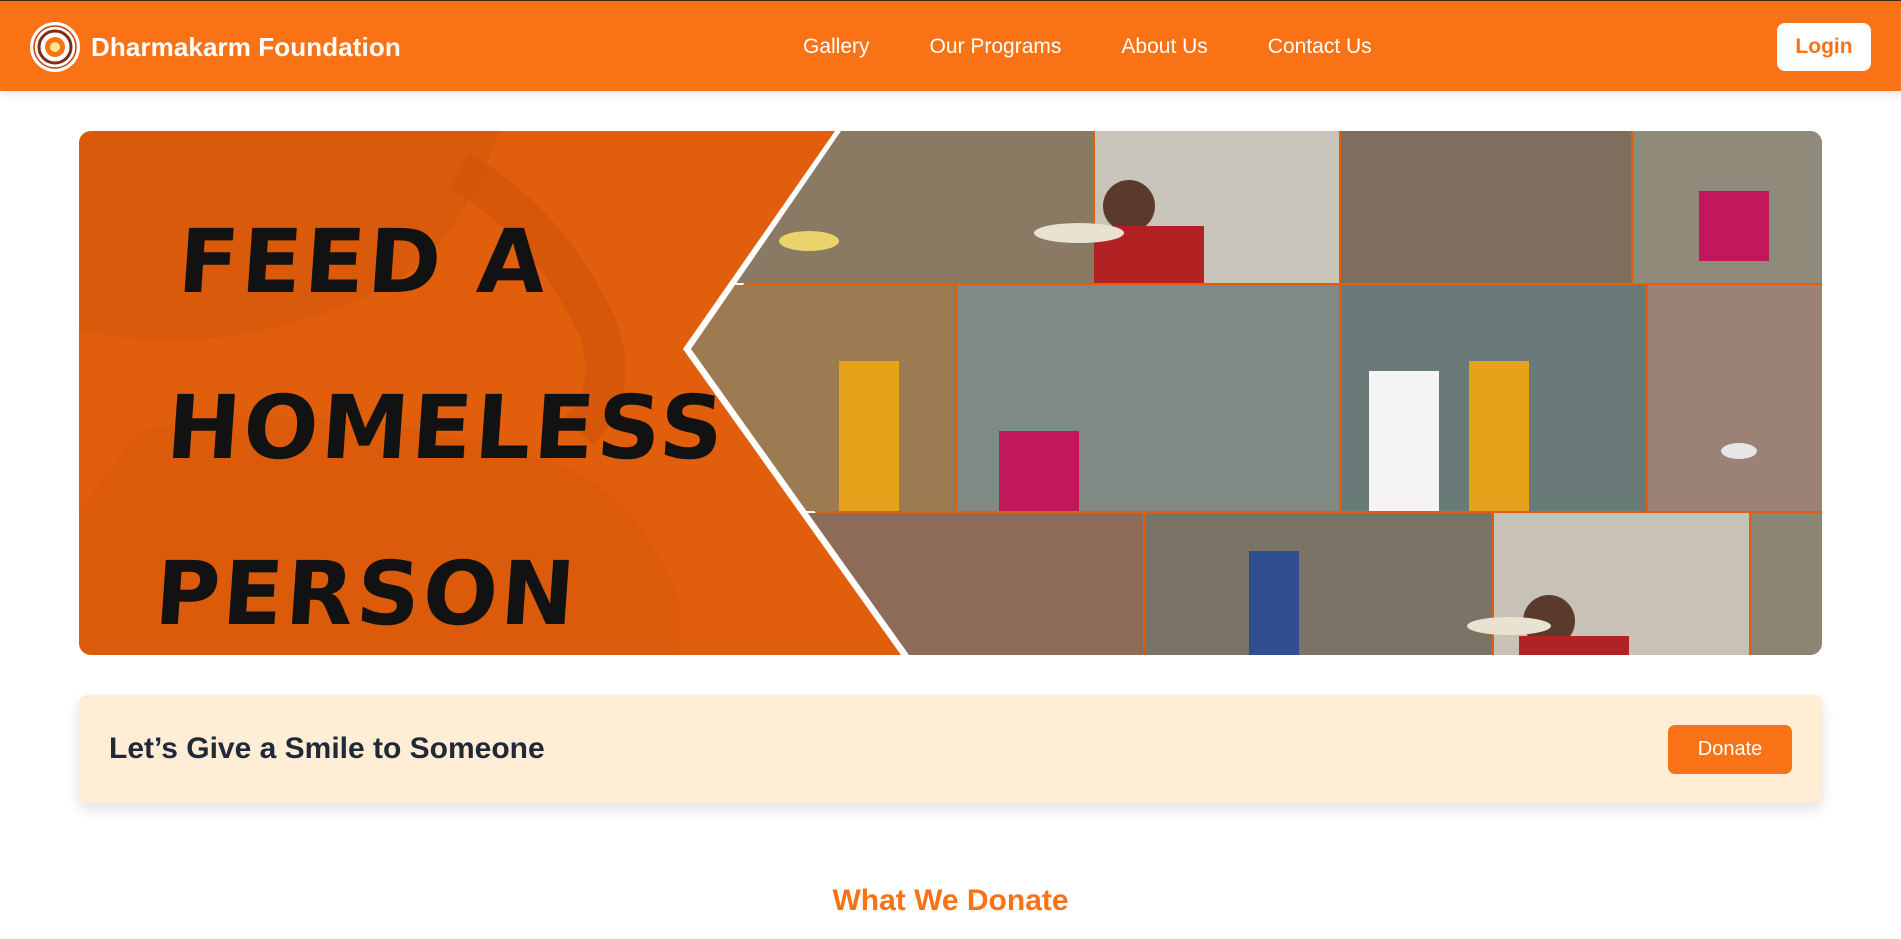 This screenshot has height=939, width=1901. What do you see at coordinates (55, 47) in the screenshot?
I see `foundation-logo-icon` at bounding box center [55, 47].